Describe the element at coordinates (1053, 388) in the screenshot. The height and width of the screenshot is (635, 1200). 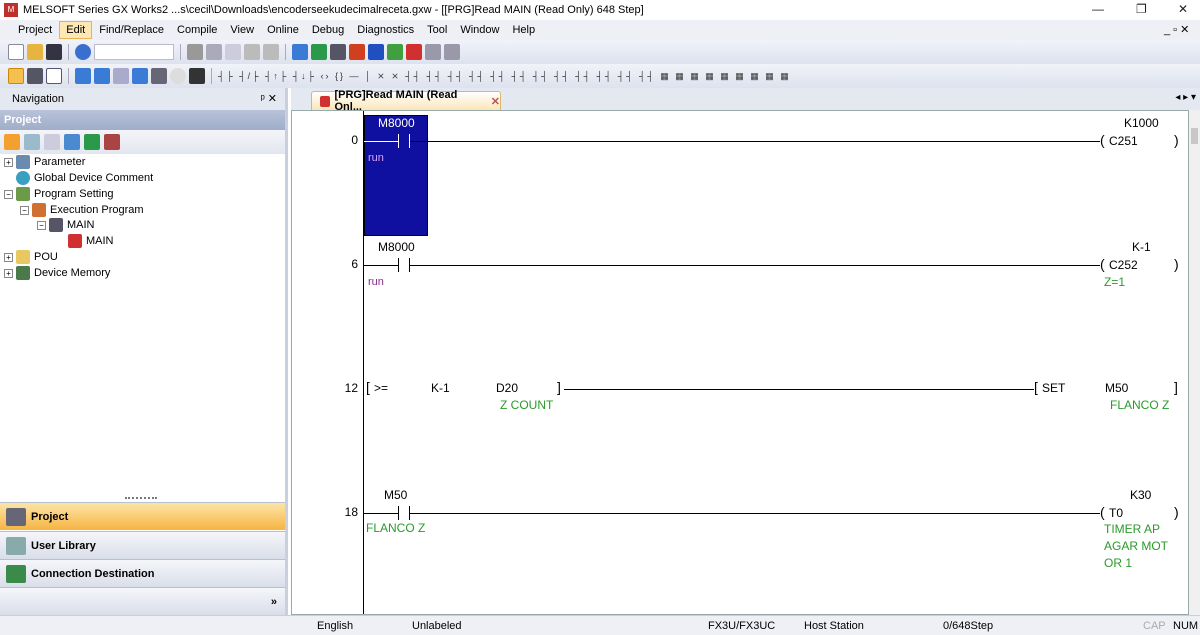
I see `instruction: SET` at that location.